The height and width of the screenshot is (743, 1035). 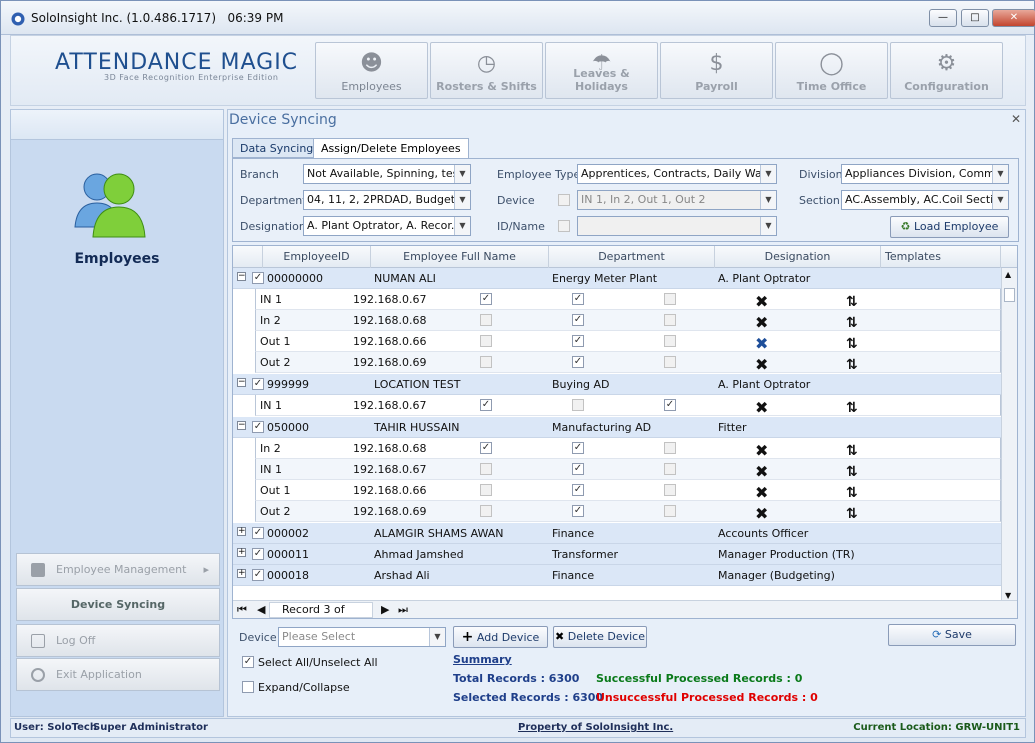 What do you see at coordinates (1008, 595) in the screenshot?
I see `scroll-down-icon: ▼` at bounding box center [1008, 595].